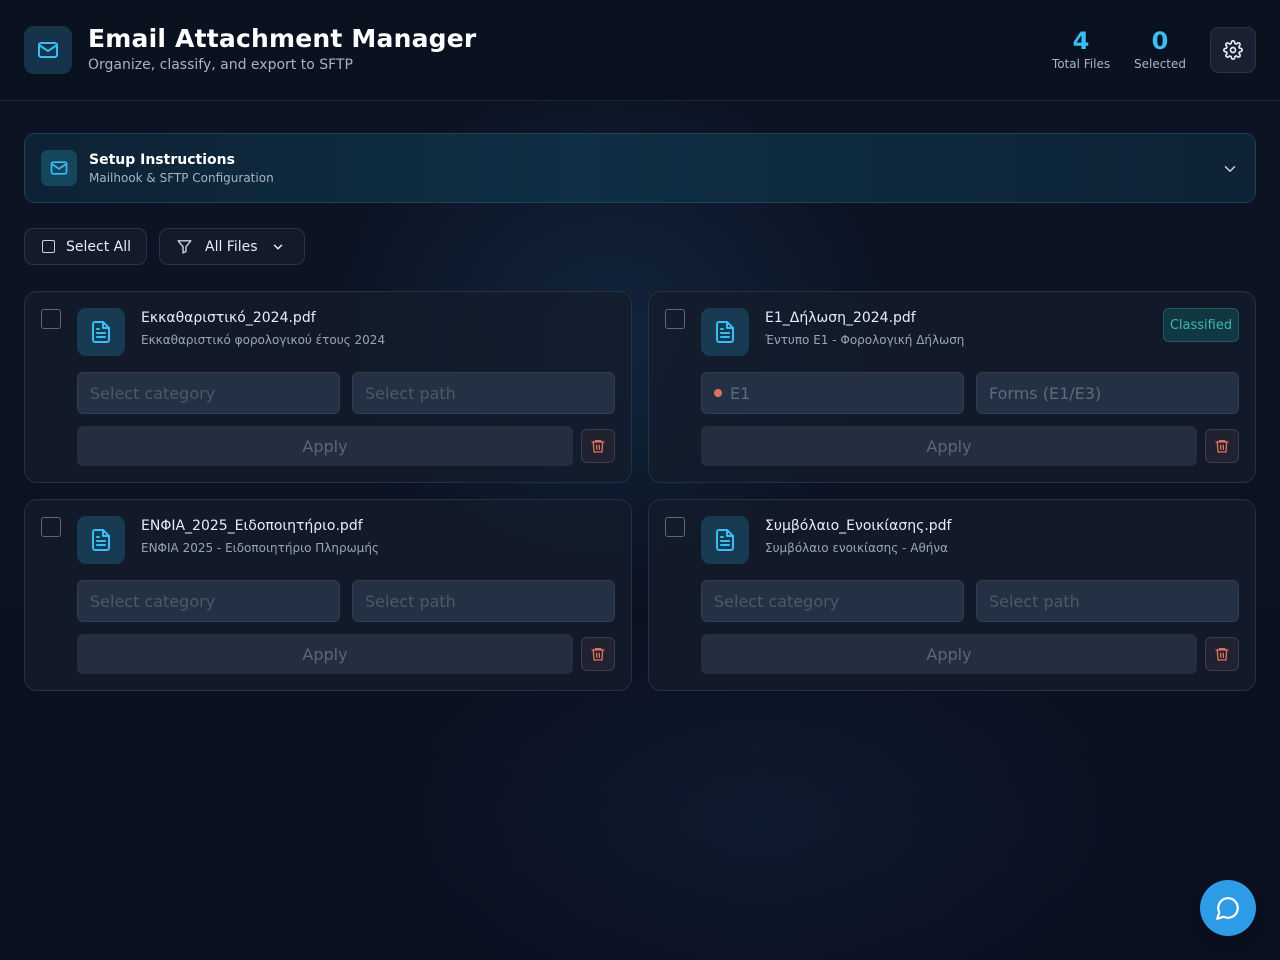 This screenshot has height=960, width=1280. Describe the element at coordinates (48, 246) in the screenshot. I see `select-all-checkbox` at that location.